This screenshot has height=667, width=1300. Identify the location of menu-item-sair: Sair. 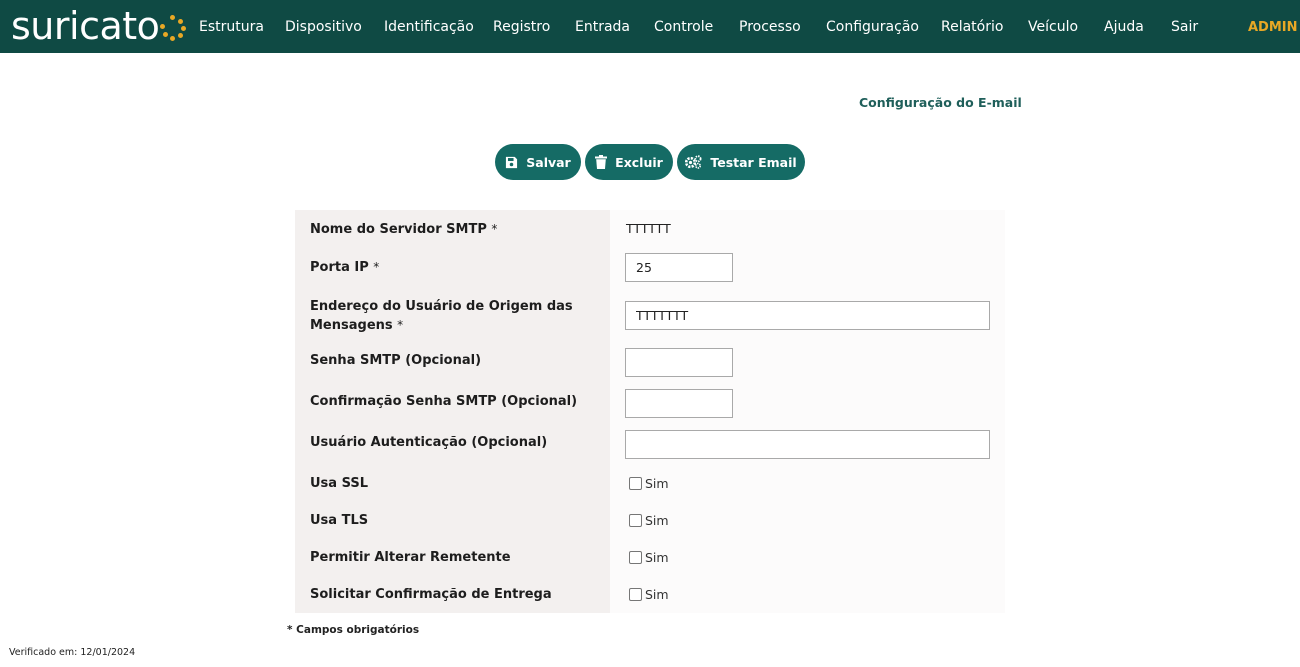
(1184, 26).